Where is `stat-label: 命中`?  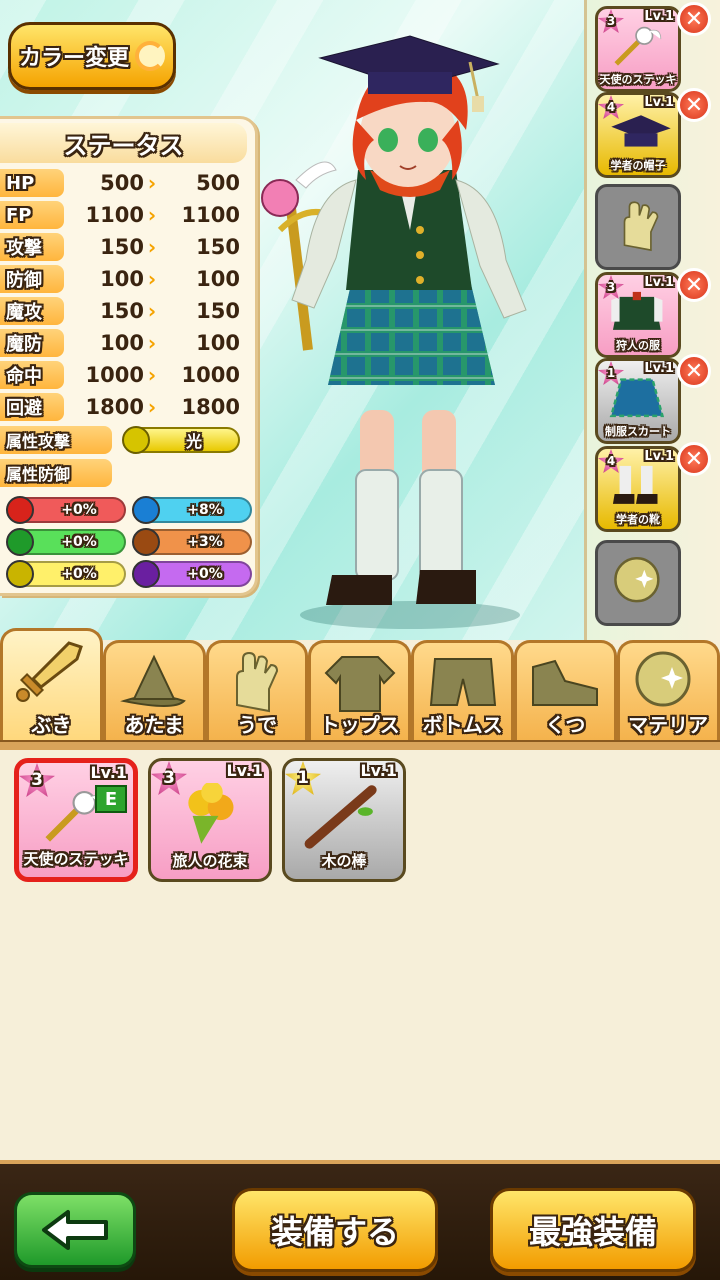 stat-label: 命中 is located at coordinates (32, 375).